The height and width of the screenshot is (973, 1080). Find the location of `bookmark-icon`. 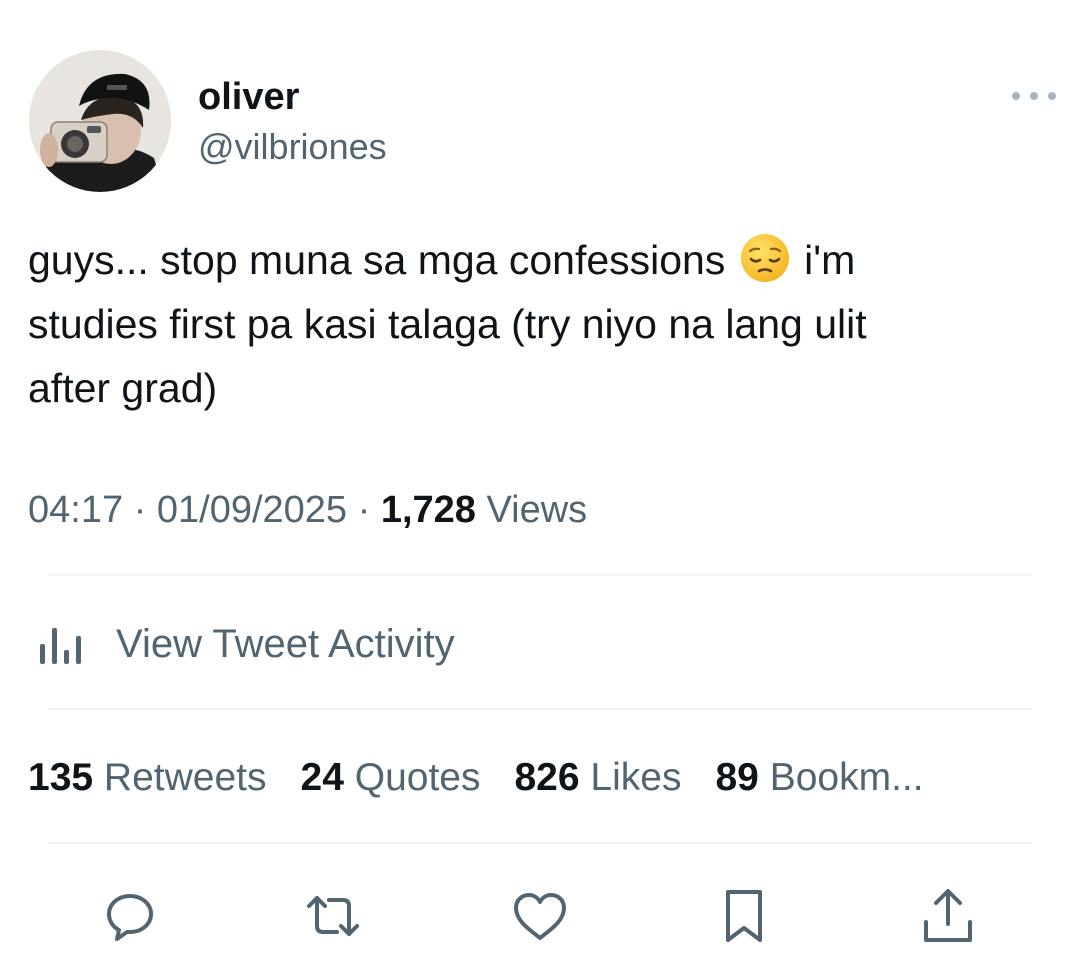

bookmark-icon is located at coordinates (744, 916).